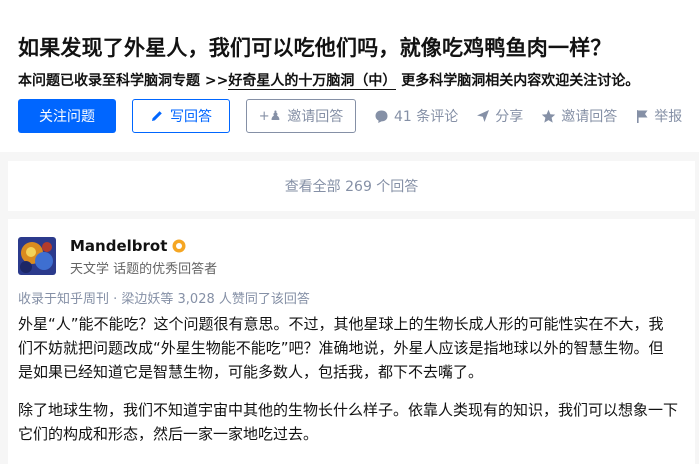 Image resolution: width=699 pixels, height=464 pixels. Describe the element at coordinates (164, 299) in the screenshot. I see `answer-collected-meta: 收录于知乎周刊 · 梁边妖等 3,028 人赞同了该回答` at that location.